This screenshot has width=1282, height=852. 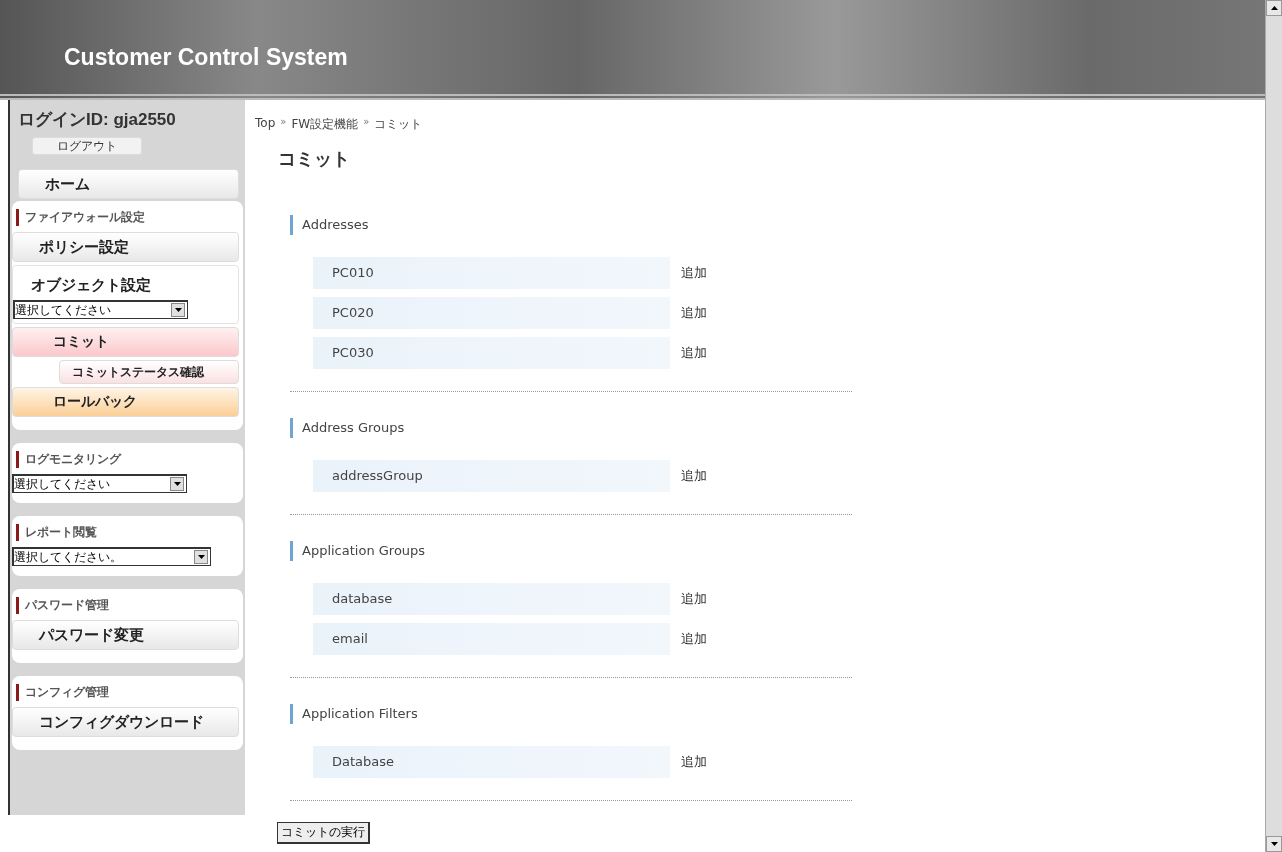 I want to click on menu-button: コミット, so click(x=125, y=342).